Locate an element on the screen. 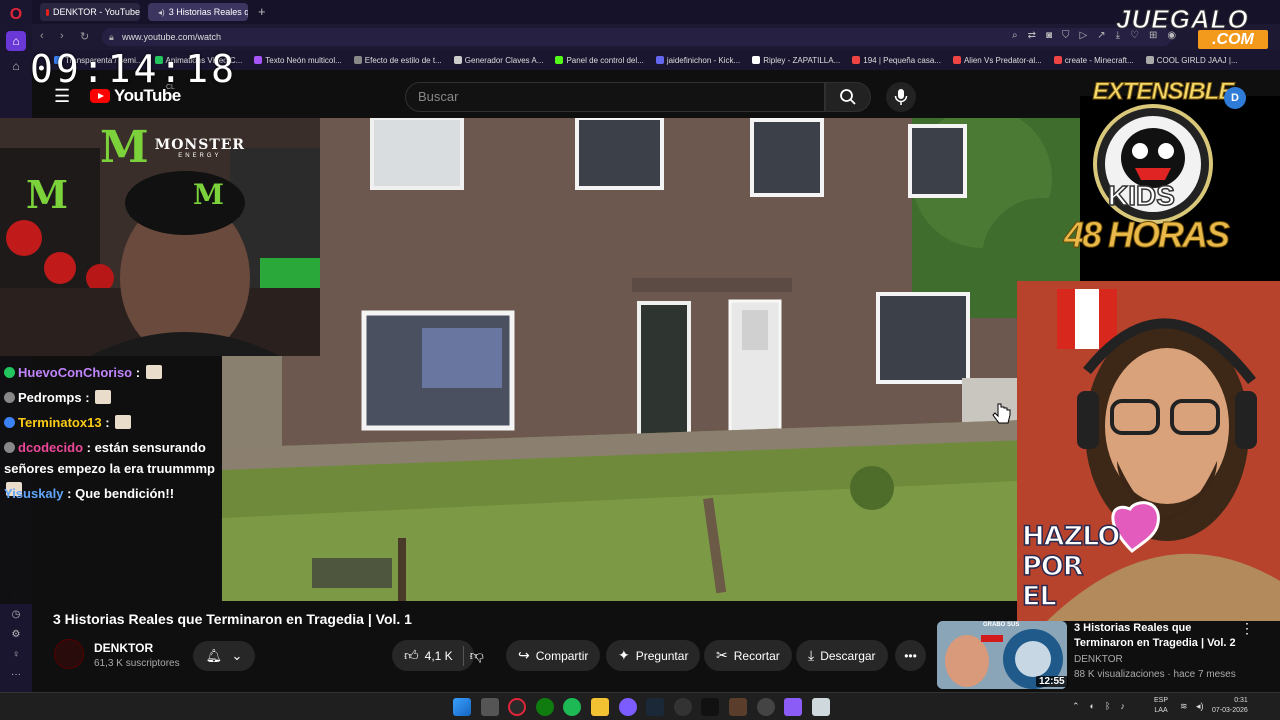  home-icon: ⌂ is located at coordinates (16, 41).